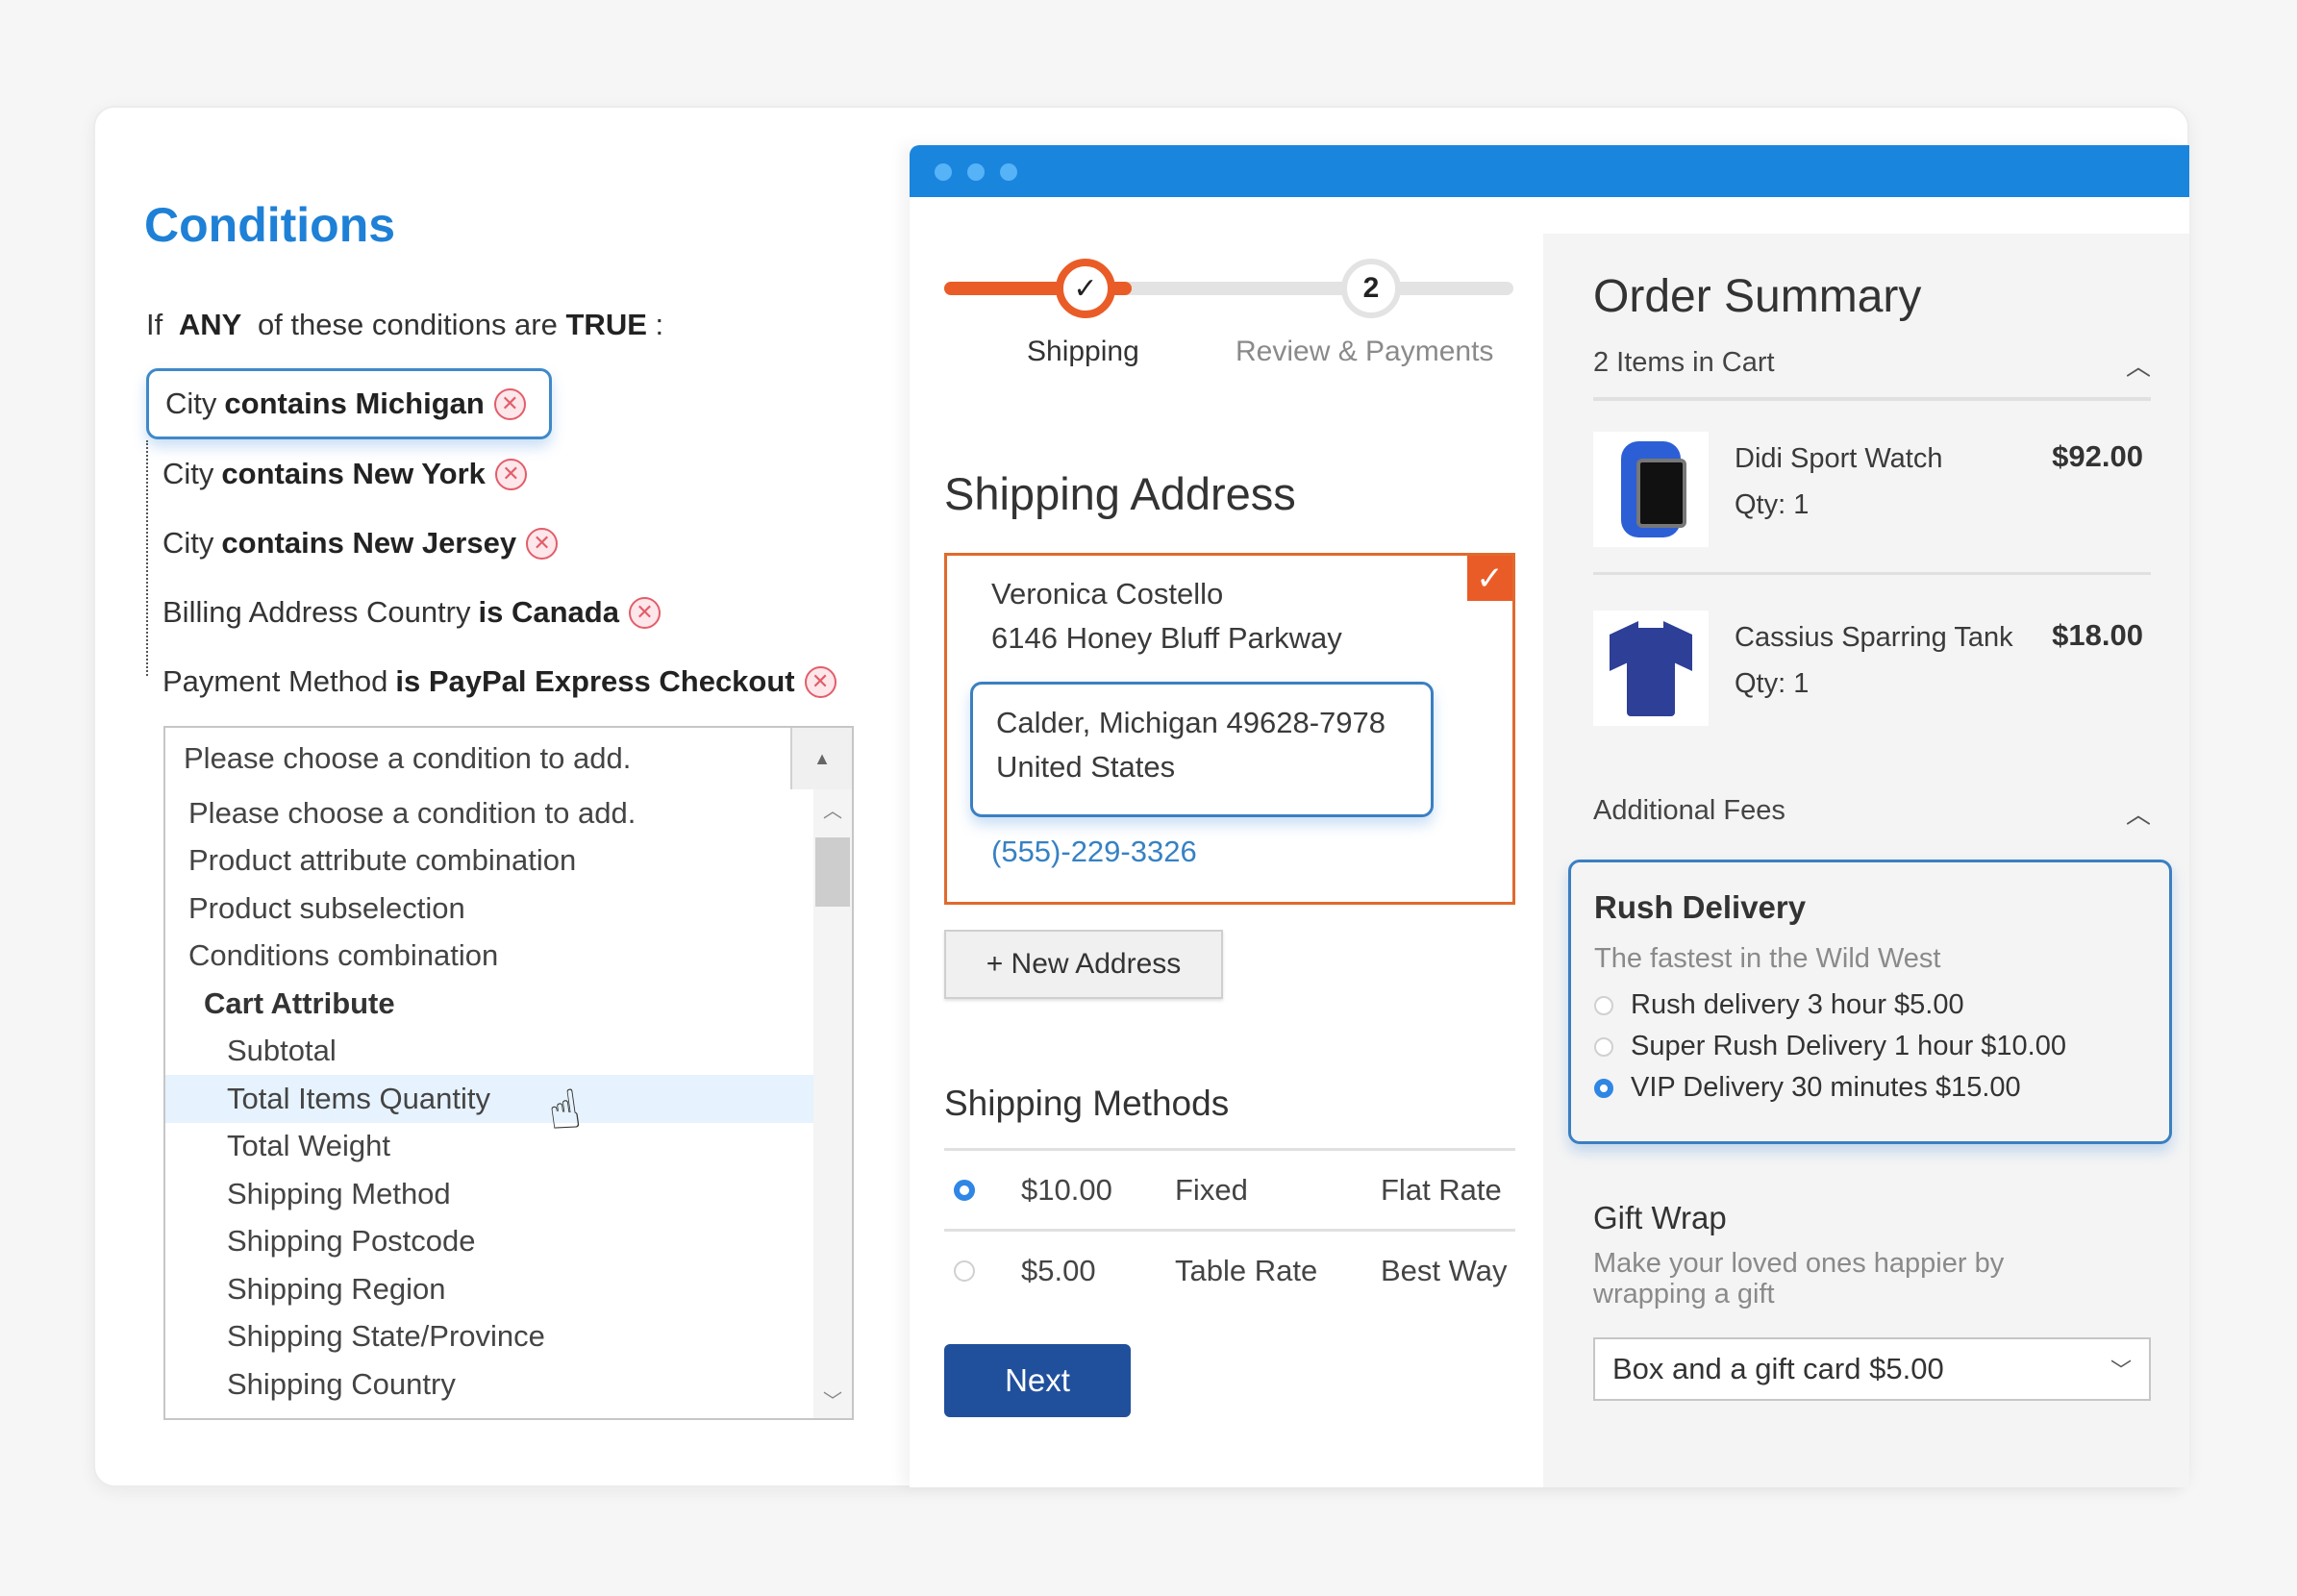 This screenshot has width=2297, height=1596. I want to click on shirt-image, so click(1651, 668).